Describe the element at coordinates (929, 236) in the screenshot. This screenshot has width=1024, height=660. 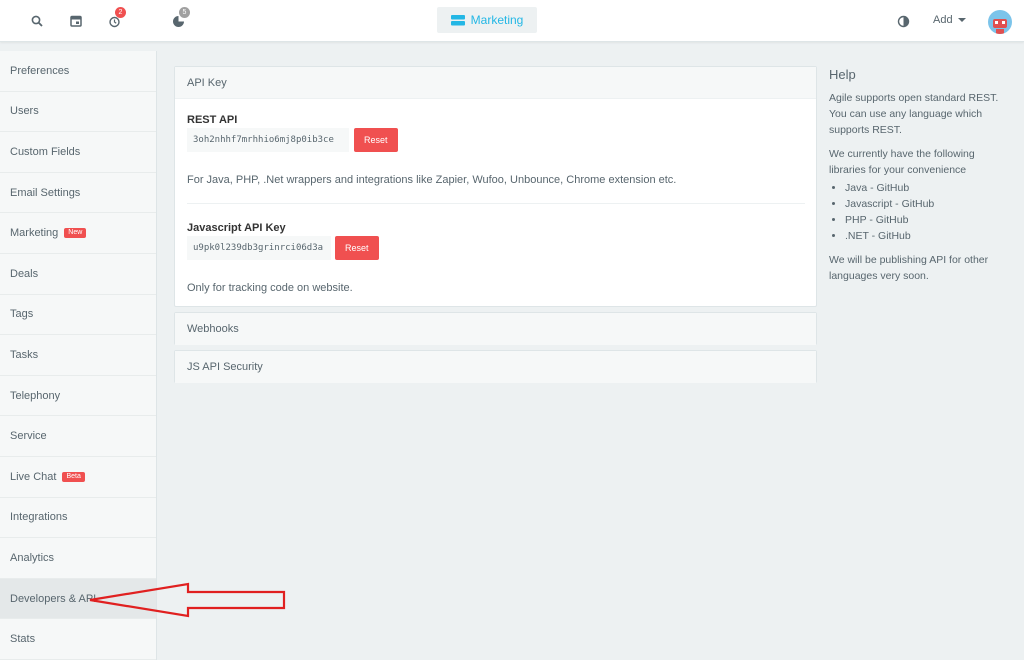
I see `library-item: .NET - GitHub` at that location.